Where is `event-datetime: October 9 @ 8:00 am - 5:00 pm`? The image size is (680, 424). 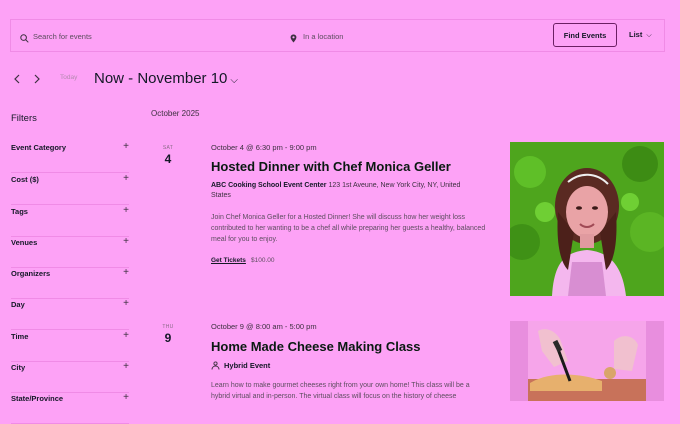 event-datetime: October 9 @ 8:00 am - 5:00 pm is located at coordinates (264, 326).